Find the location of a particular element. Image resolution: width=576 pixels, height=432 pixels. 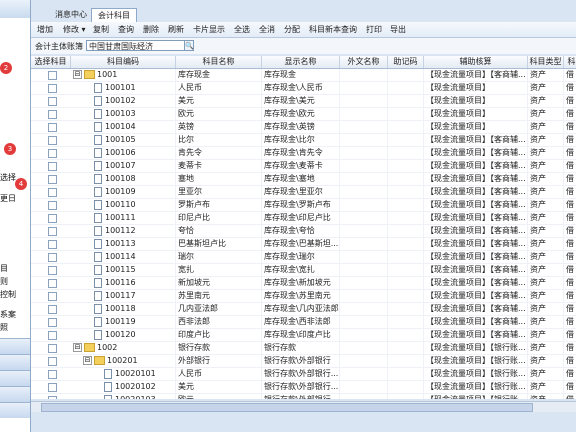

deselect-all-button: 全消 is located at coordinates (267, 29).